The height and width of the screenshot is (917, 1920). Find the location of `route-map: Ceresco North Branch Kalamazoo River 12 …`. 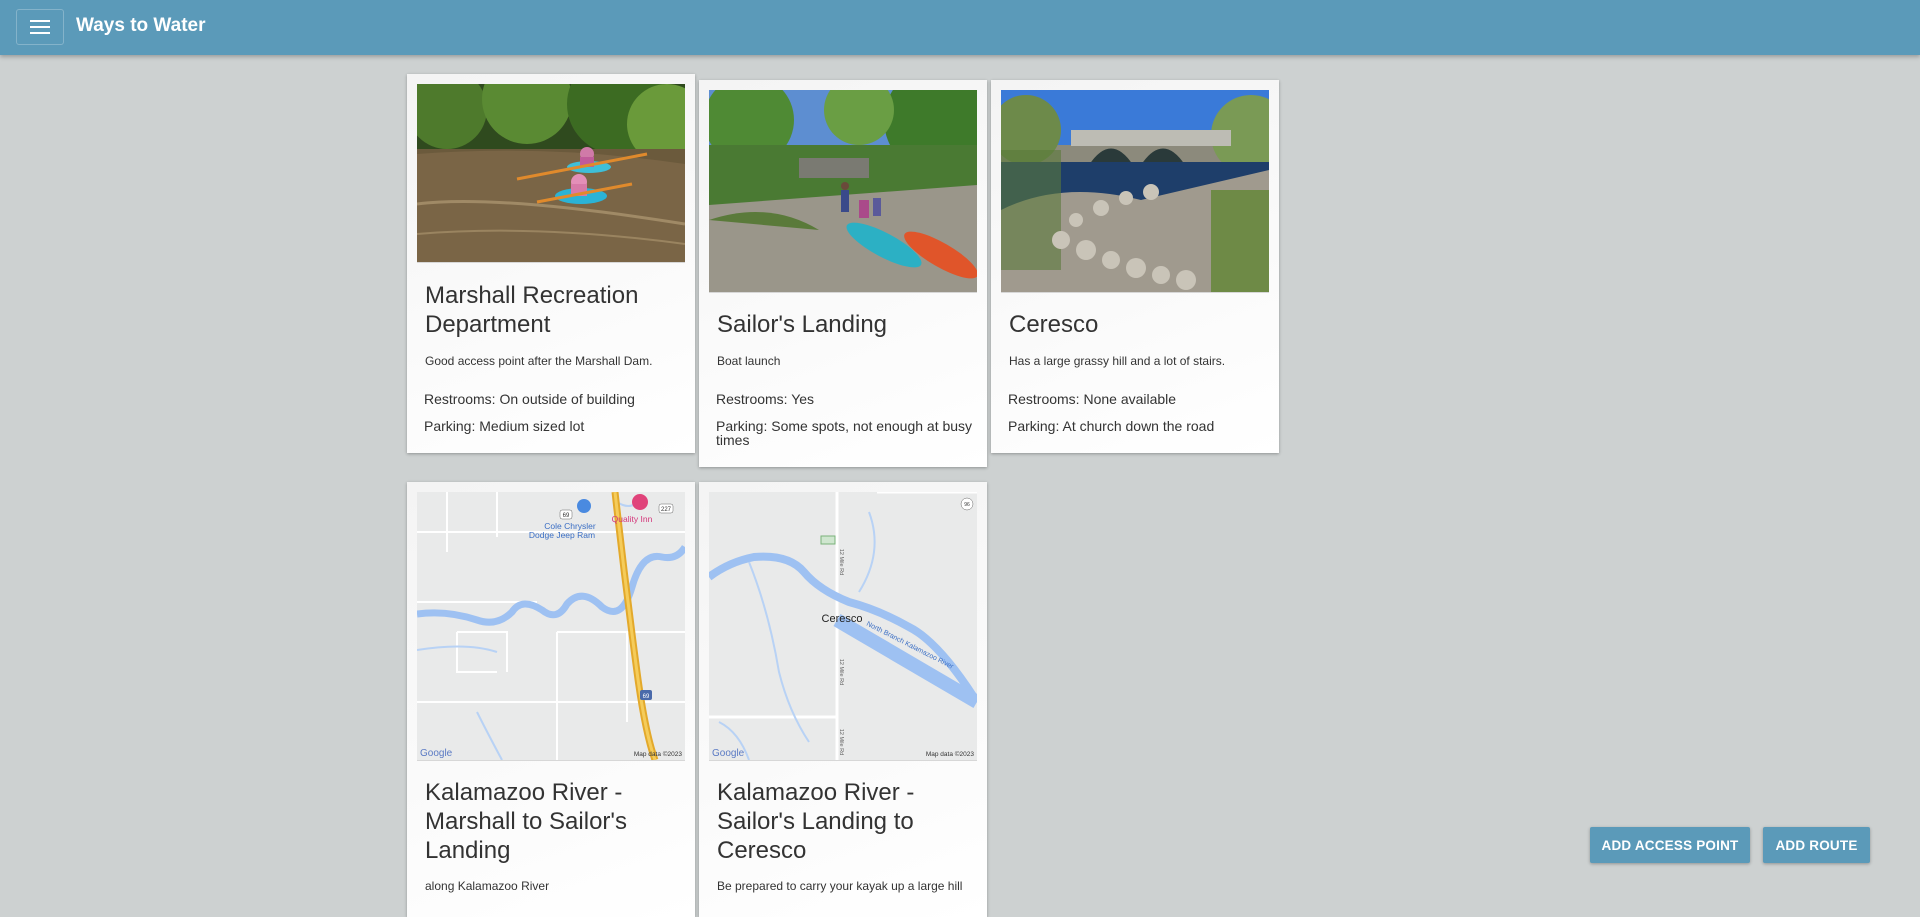

route-map: Ceresco North Branch Kalamazoo River 12 … is located at coordinates (843, 626).